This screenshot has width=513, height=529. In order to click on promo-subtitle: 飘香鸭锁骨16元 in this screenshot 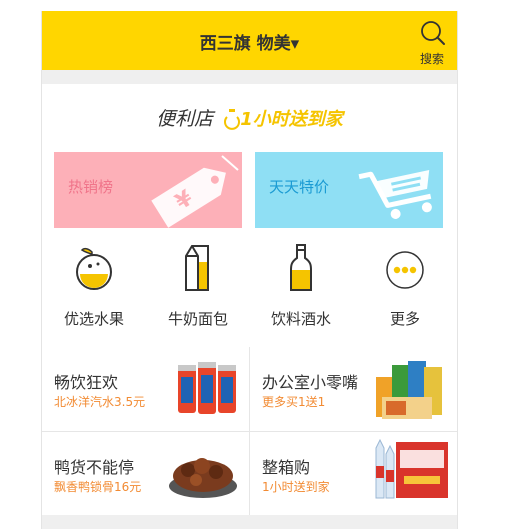, I will do `click(98, 487)`.